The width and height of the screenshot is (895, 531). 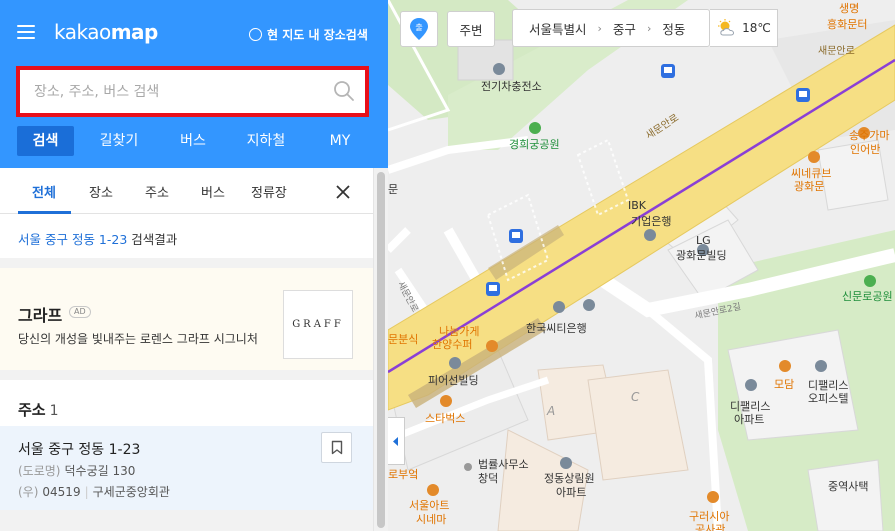 I want to click on chevron-right-icon: ›, so click(x=599, y=28).